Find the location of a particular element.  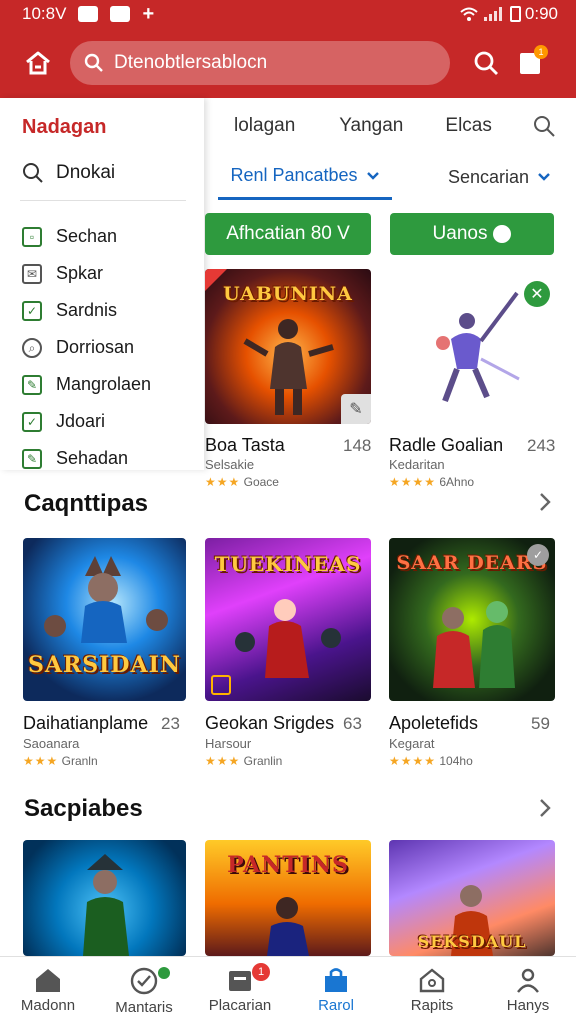

filter-row: Renl Pancatbes Sencarian is located at coordinates (390, 179).